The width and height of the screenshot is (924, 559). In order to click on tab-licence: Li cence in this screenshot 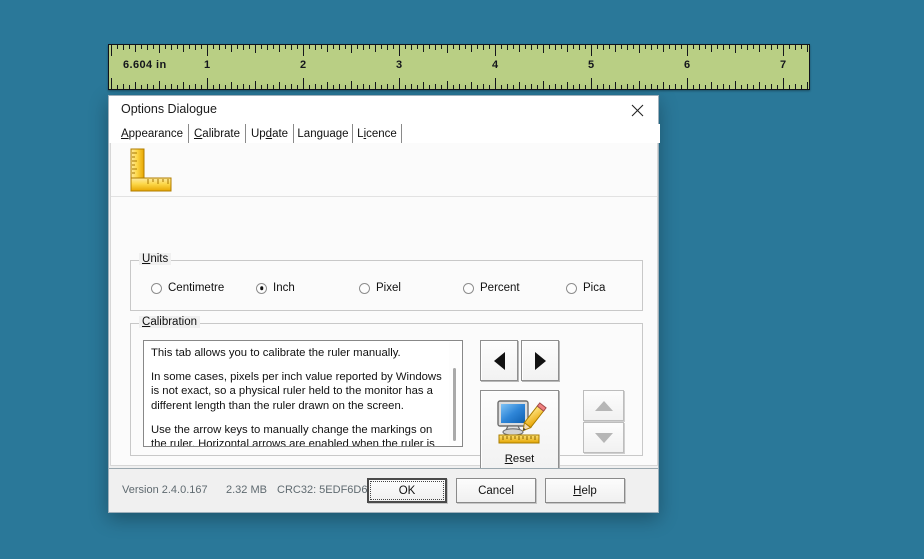, I will do `click(377, 133)`.